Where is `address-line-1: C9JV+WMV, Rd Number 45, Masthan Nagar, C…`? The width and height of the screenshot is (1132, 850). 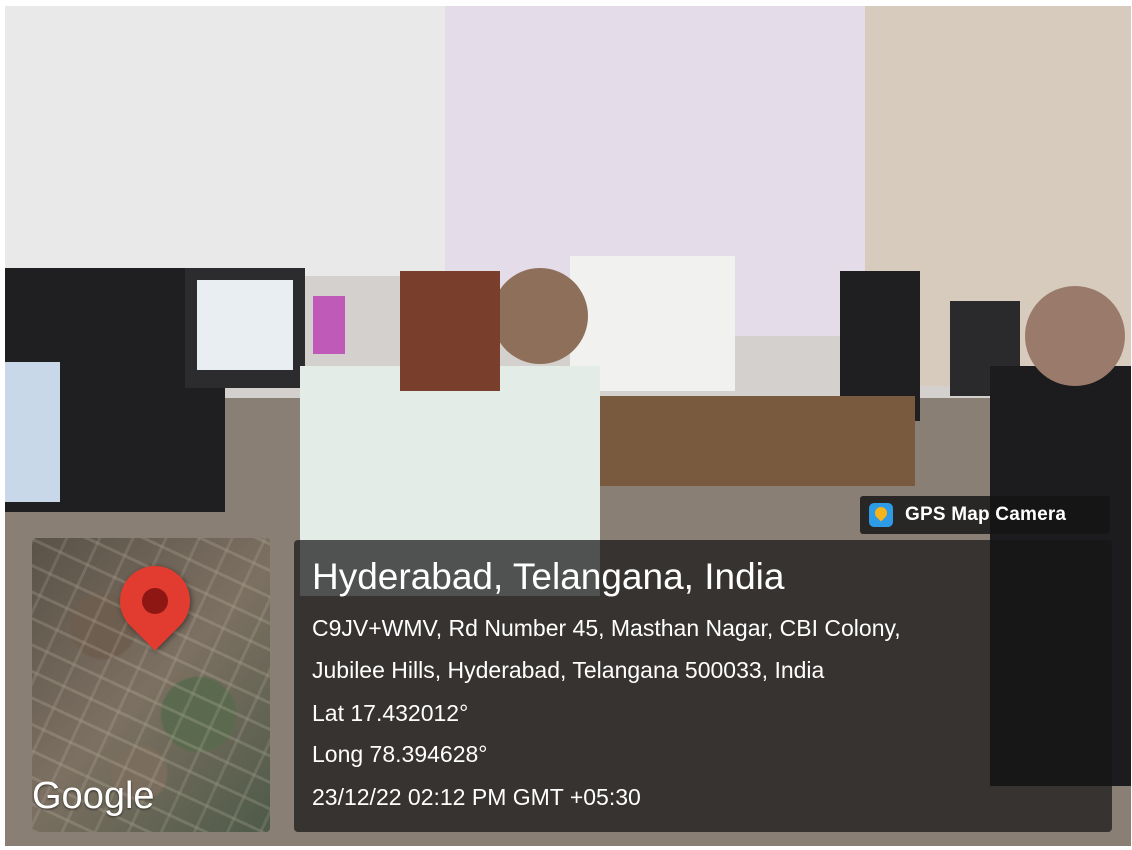 address-line-1: C9JV+WMV, Rd Number 45, Masthan Nagar, C… is located at coordinates (606, 628).